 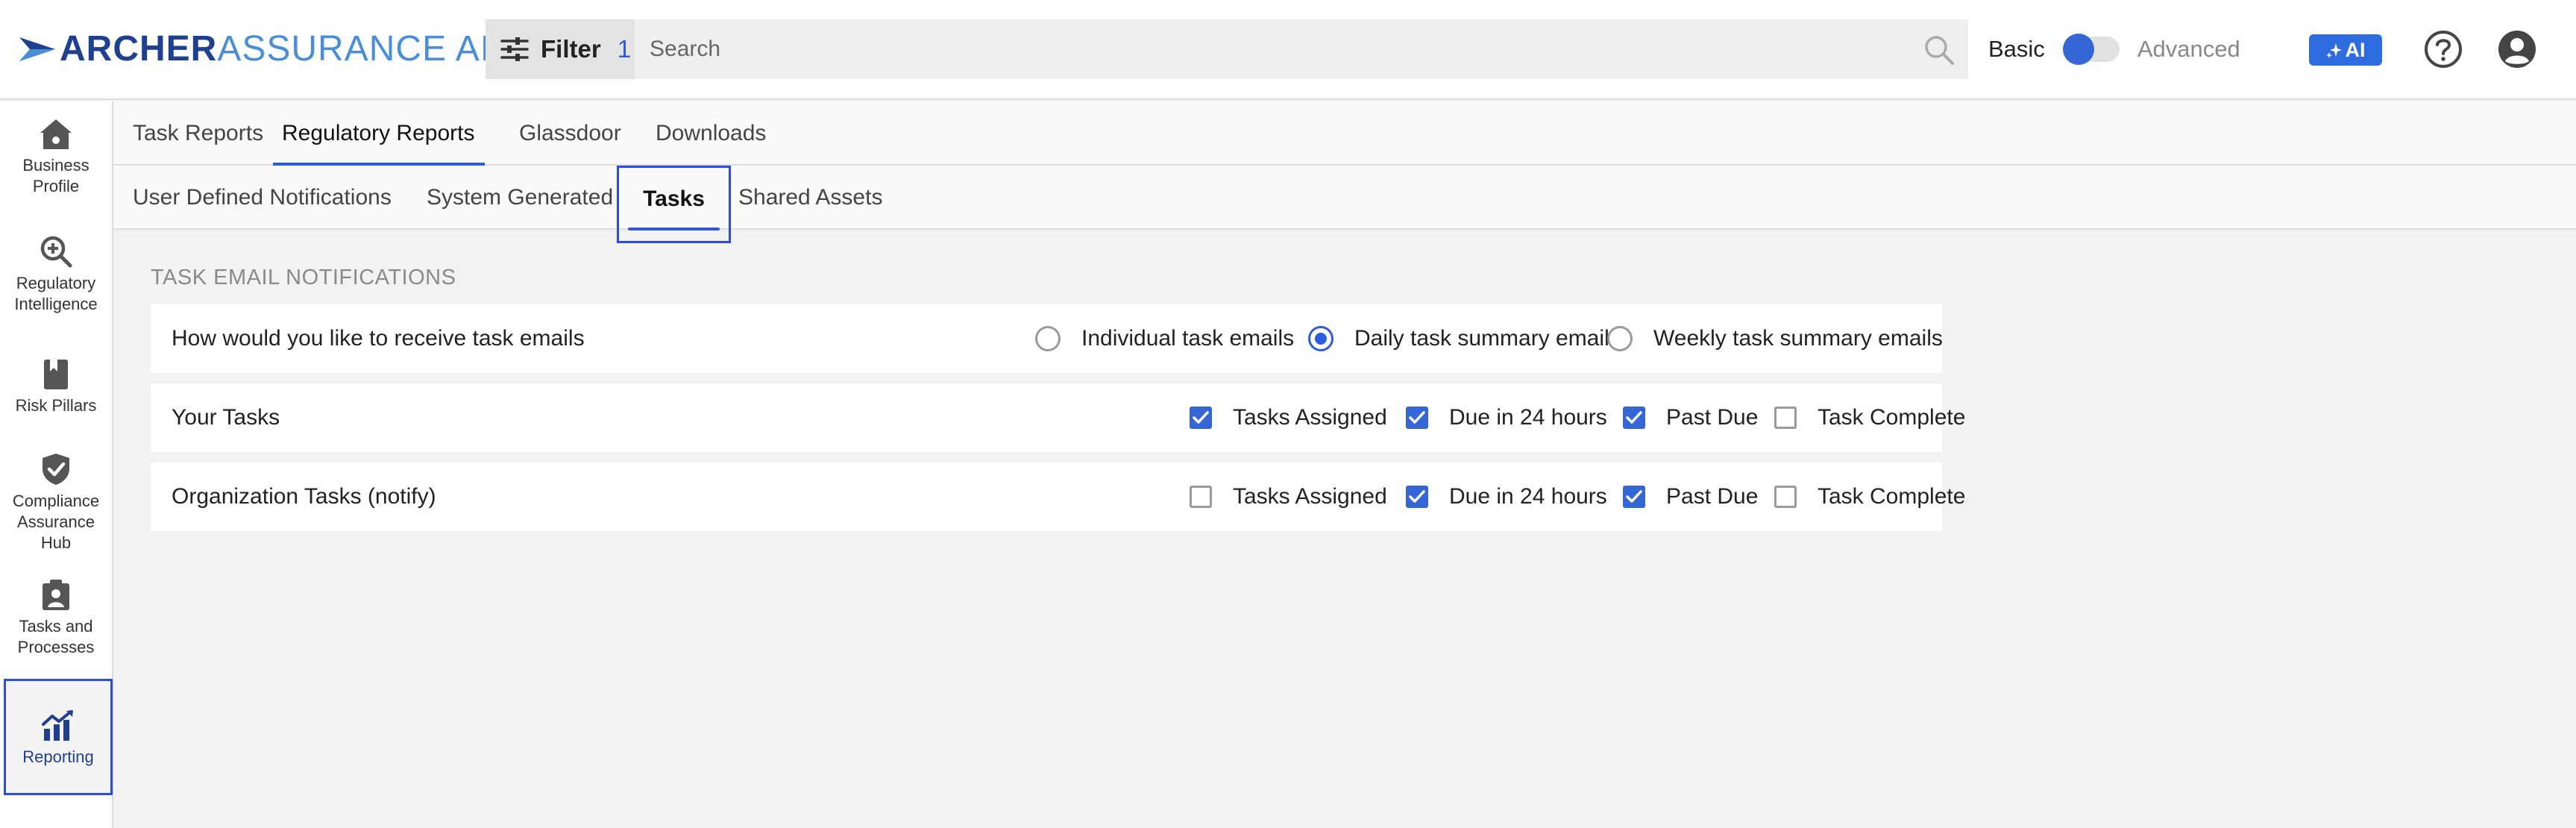 I want to click on logo-text-light: ASSURANCE AI, so click(x=354, y=49).